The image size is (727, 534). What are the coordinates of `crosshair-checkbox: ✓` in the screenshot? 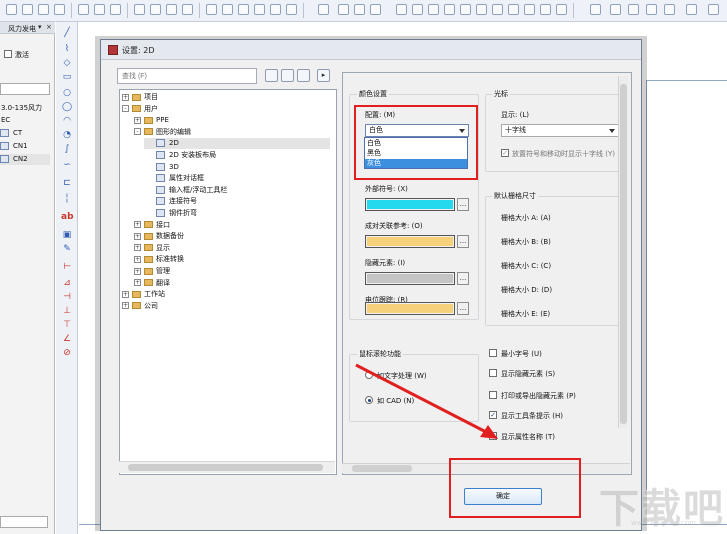 It's located at (505, 153).